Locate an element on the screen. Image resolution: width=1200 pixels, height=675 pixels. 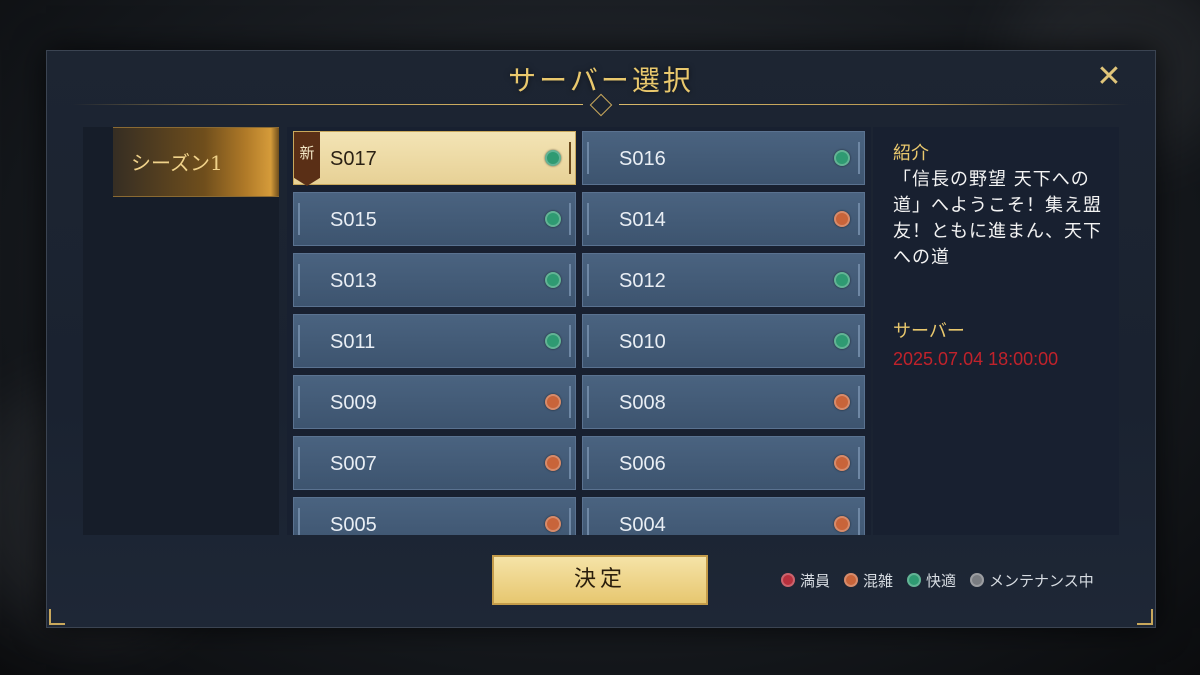
legend-label: 満員 is located at coordinates (815, 580).